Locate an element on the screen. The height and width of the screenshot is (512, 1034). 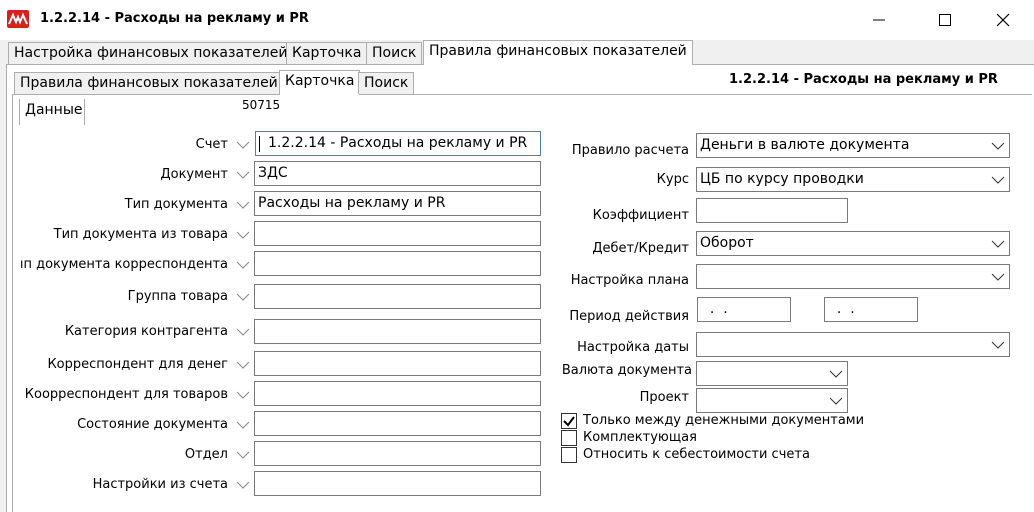
tab-fin-settings: Настройка финансовых показателей is located at coordinates (151, 53).